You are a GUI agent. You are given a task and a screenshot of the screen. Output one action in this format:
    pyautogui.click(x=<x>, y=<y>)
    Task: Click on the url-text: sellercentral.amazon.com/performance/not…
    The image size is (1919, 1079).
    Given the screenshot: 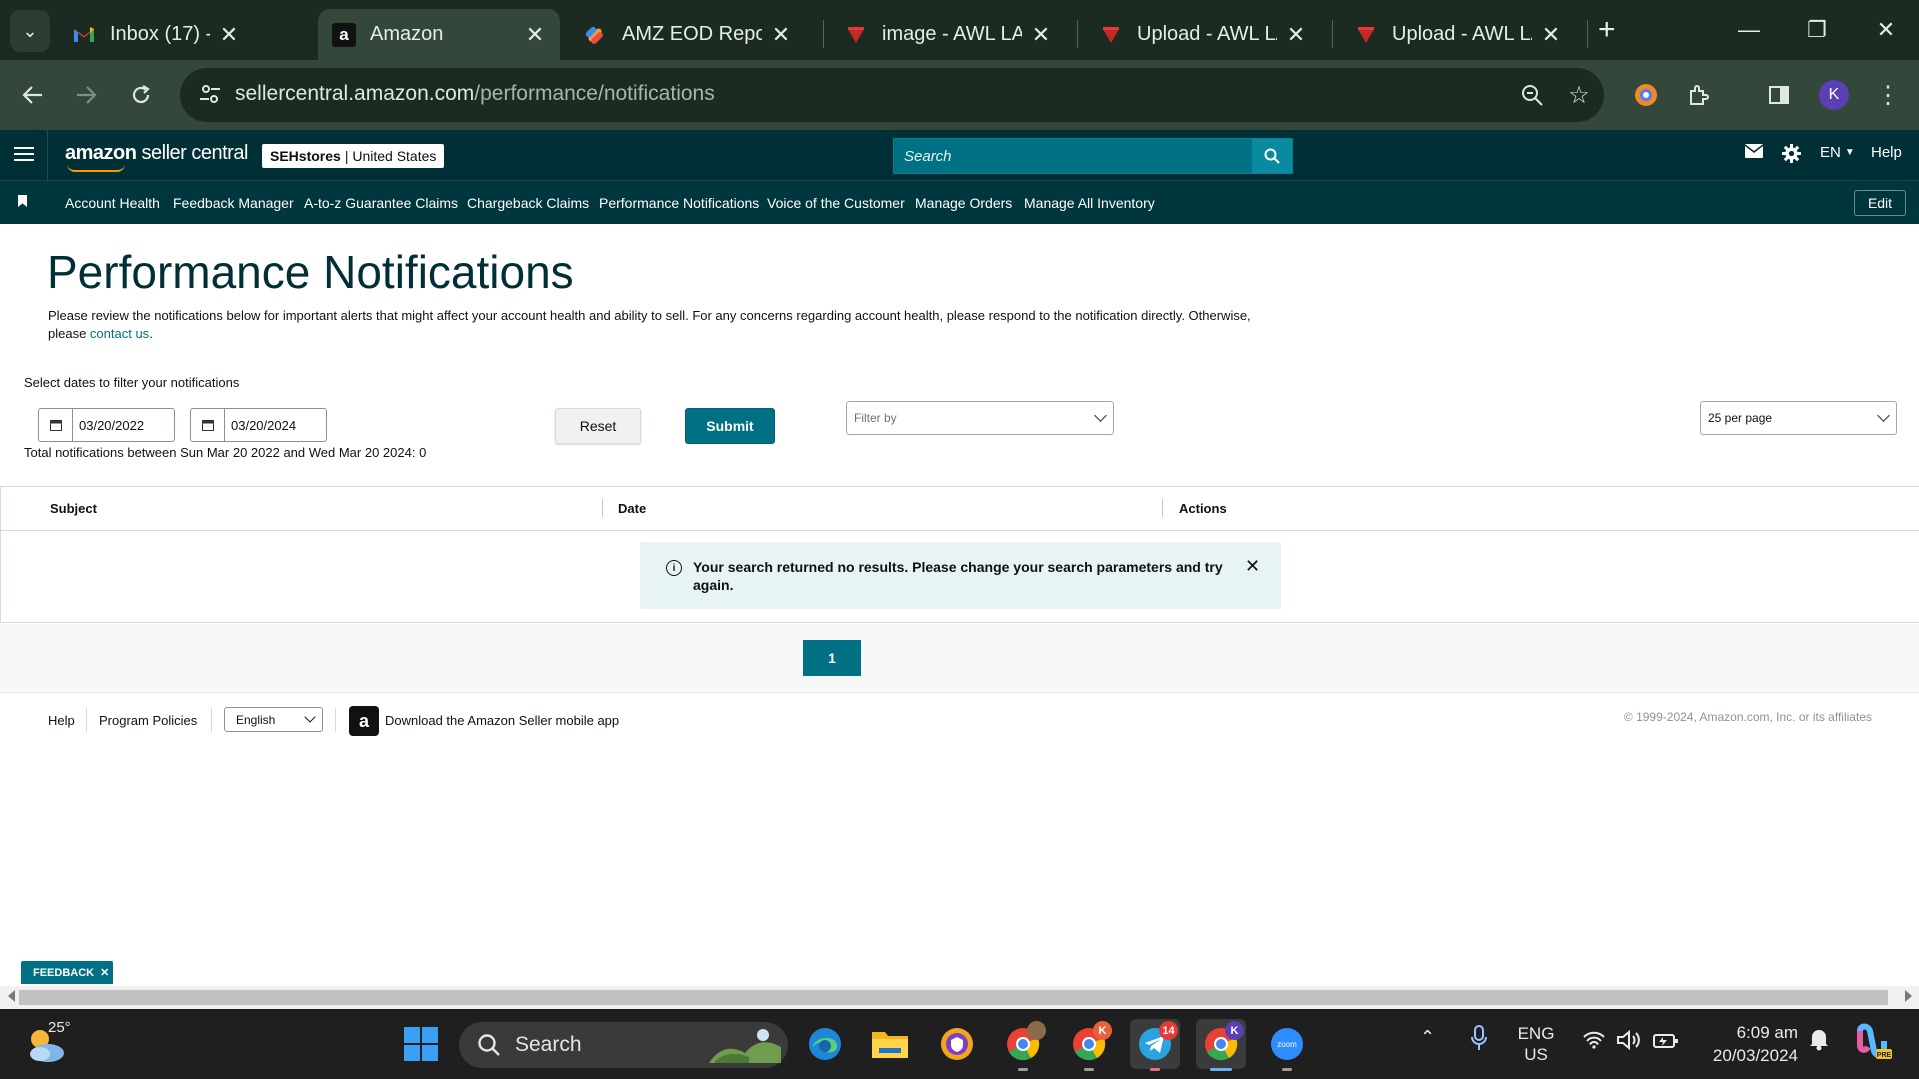 What is the action you would take?
    pyautogui.click(x=475, y=93)
    